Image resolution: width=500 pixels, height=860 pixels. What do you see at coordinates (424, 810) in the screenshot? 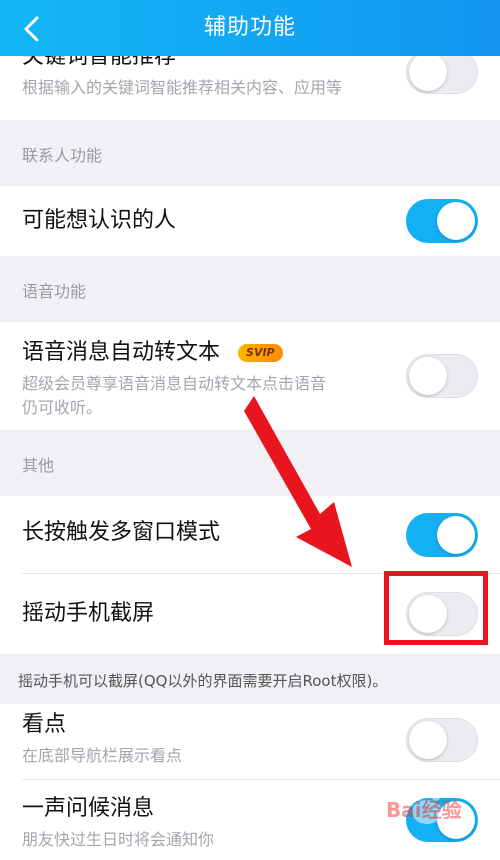
I see `watermark-text: Bai经验` at bounding box center [424, 810].